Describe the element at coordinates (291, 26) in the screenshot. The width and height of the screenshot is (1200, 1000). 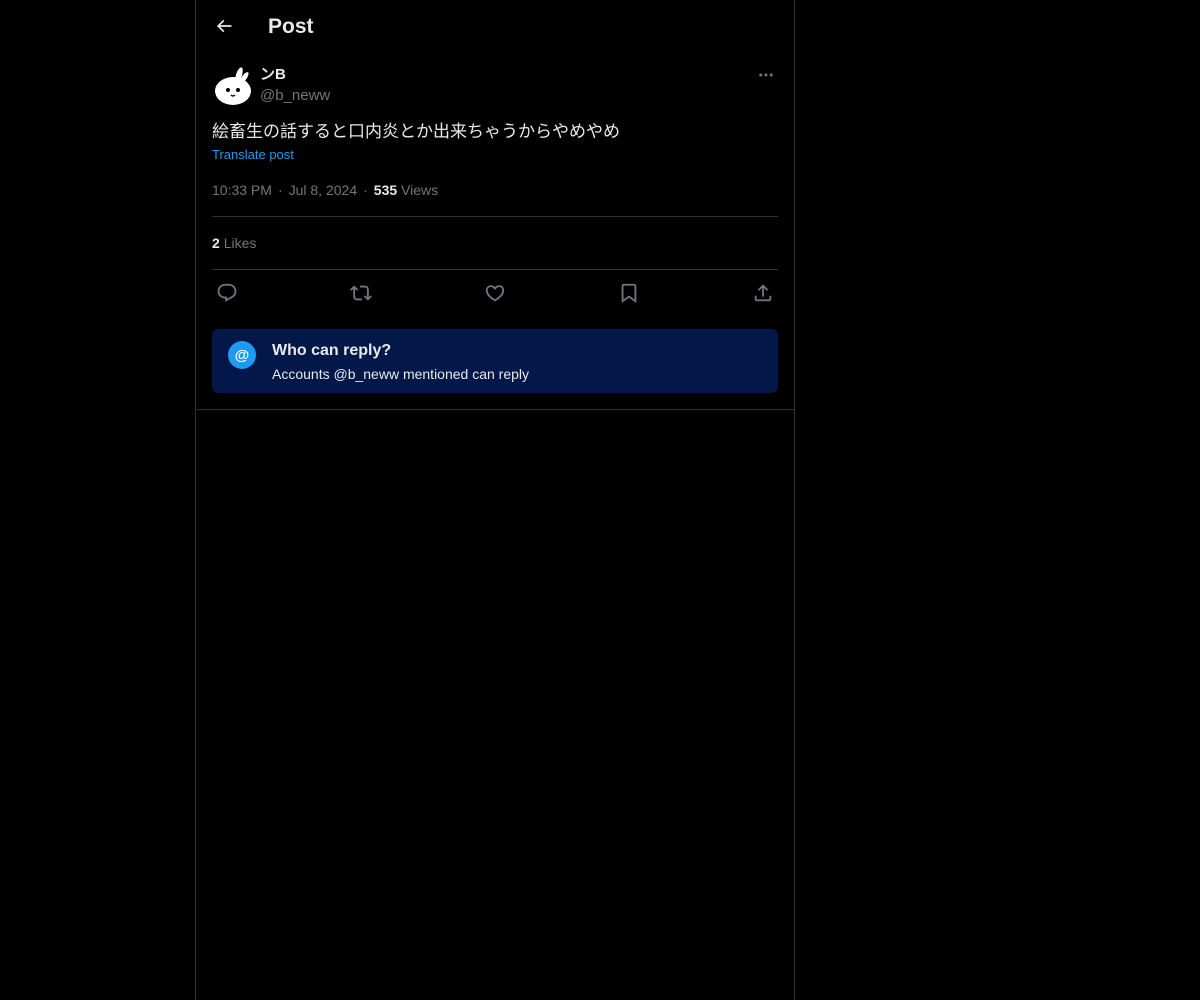
I see `page-title: Post` at that location.